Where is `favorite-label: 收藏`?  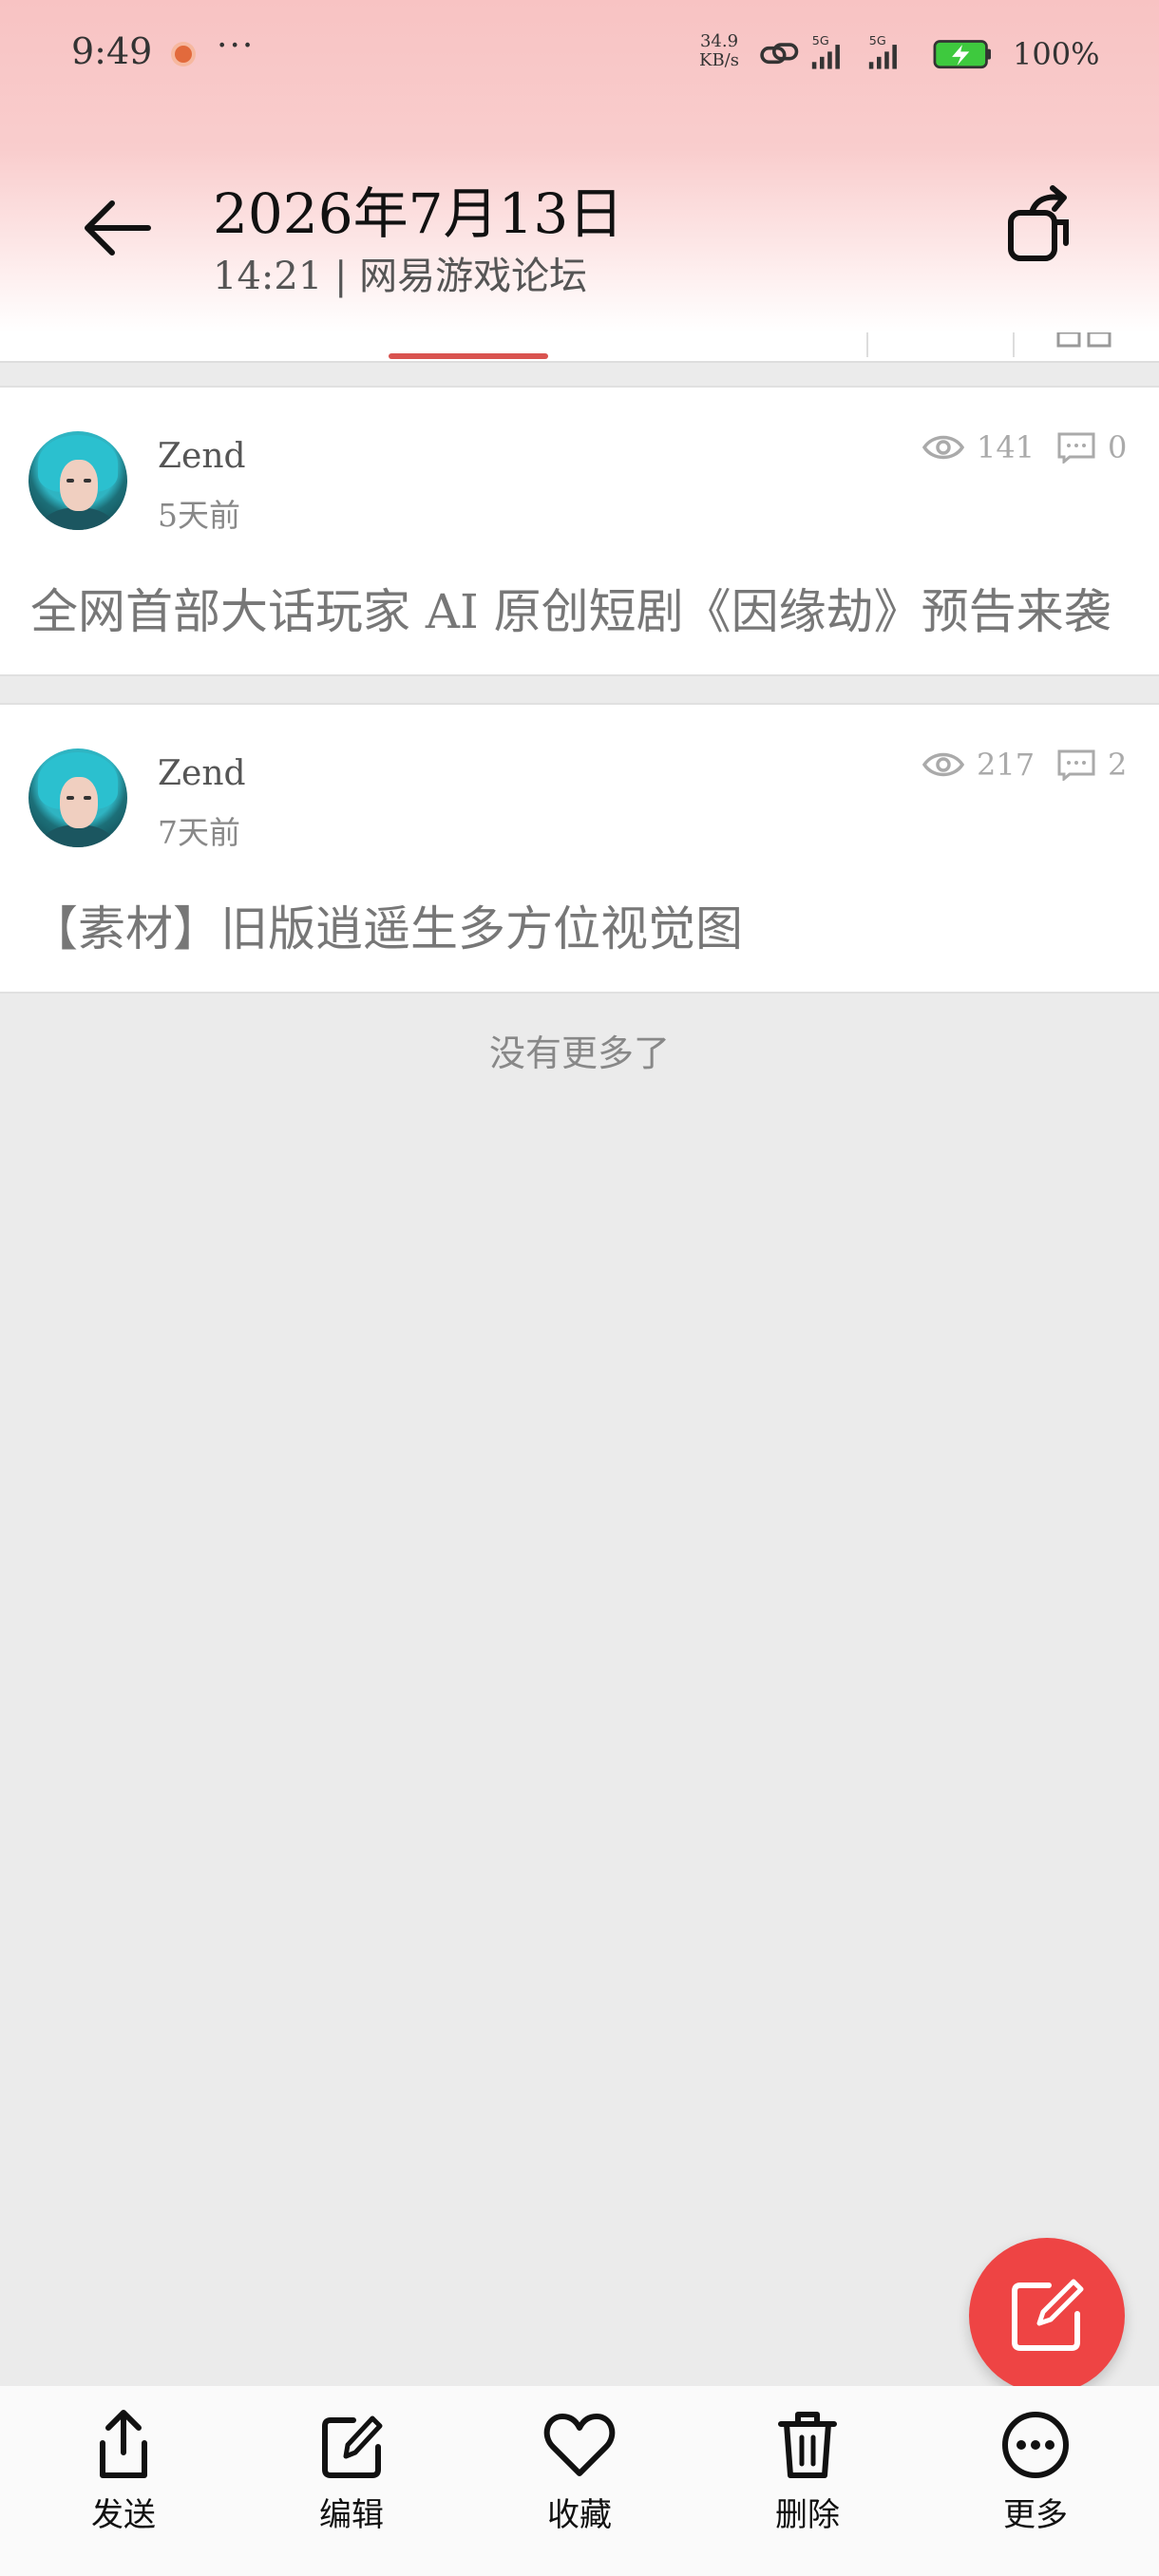 favorite-label: 收藏 is located at coordinates (579, 2515).